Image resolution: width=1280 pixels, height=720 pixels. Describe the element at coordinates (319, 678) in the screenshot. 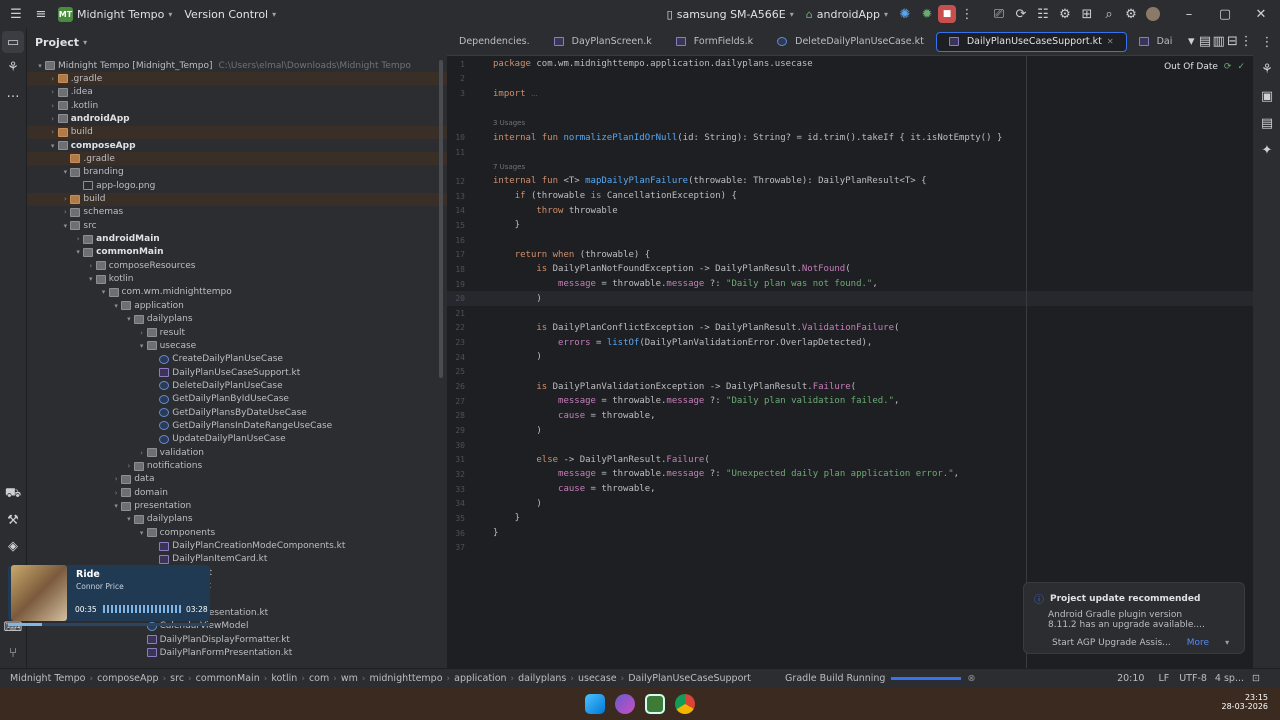

I see `breadcrumb-item: com` at that location.